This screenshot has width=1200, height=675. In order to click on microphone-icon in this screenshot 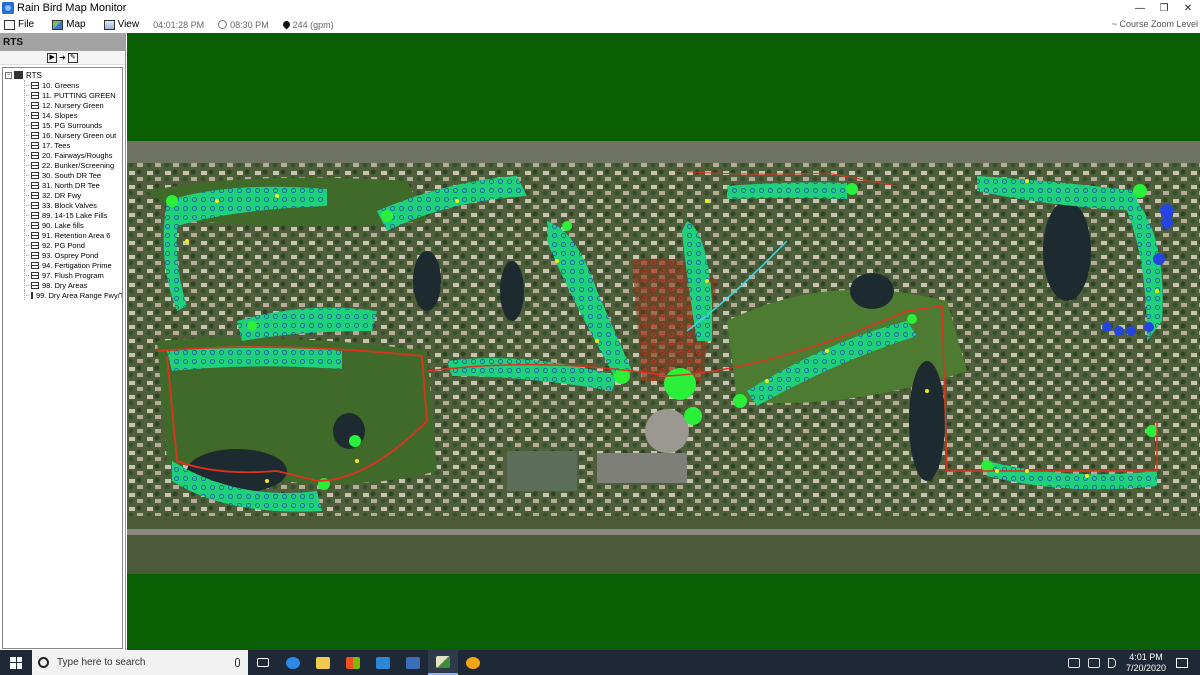, I will do `click(237, 662)`.